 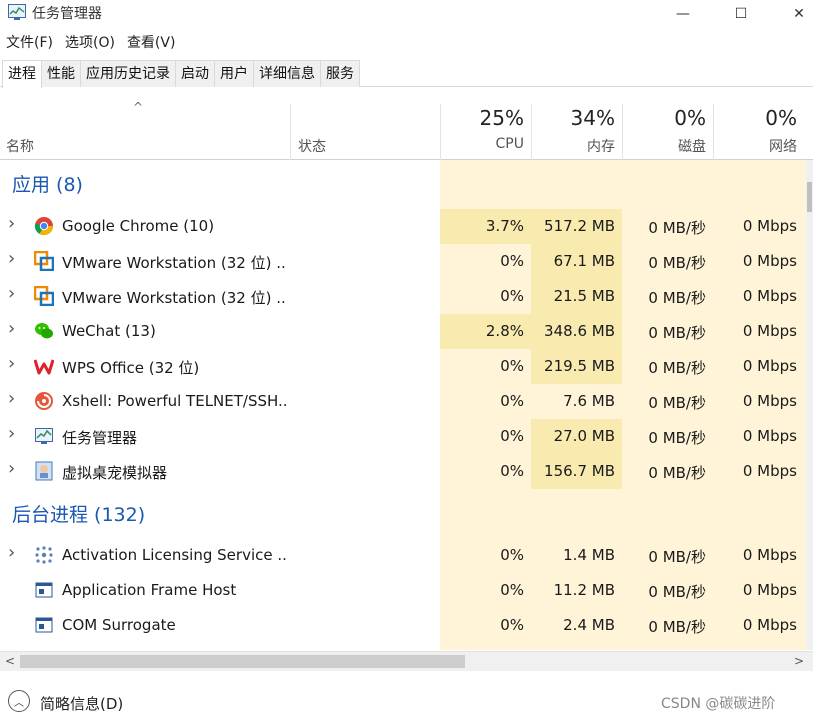 I want to click on vertical-scrollbar, so click(x=809, y=405).